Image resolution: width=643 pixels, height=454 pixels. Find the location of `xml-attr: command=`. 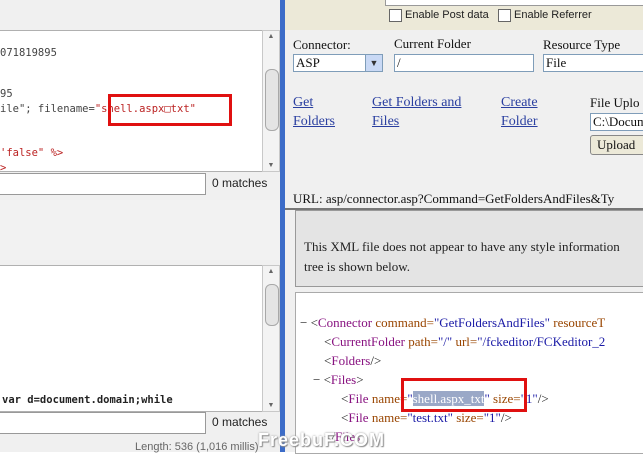

xml-attr: command= is located at coordinates (403, 322).